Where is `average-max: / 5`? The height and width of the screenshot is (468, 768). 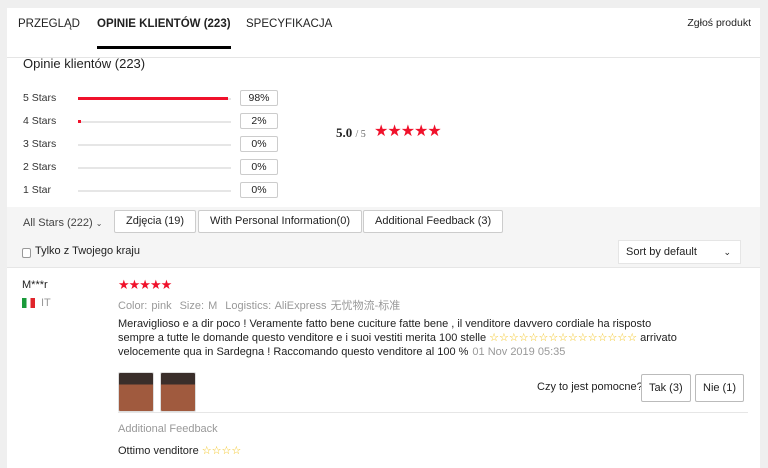 average-max: / 5 is located at coordinates (360, 134).